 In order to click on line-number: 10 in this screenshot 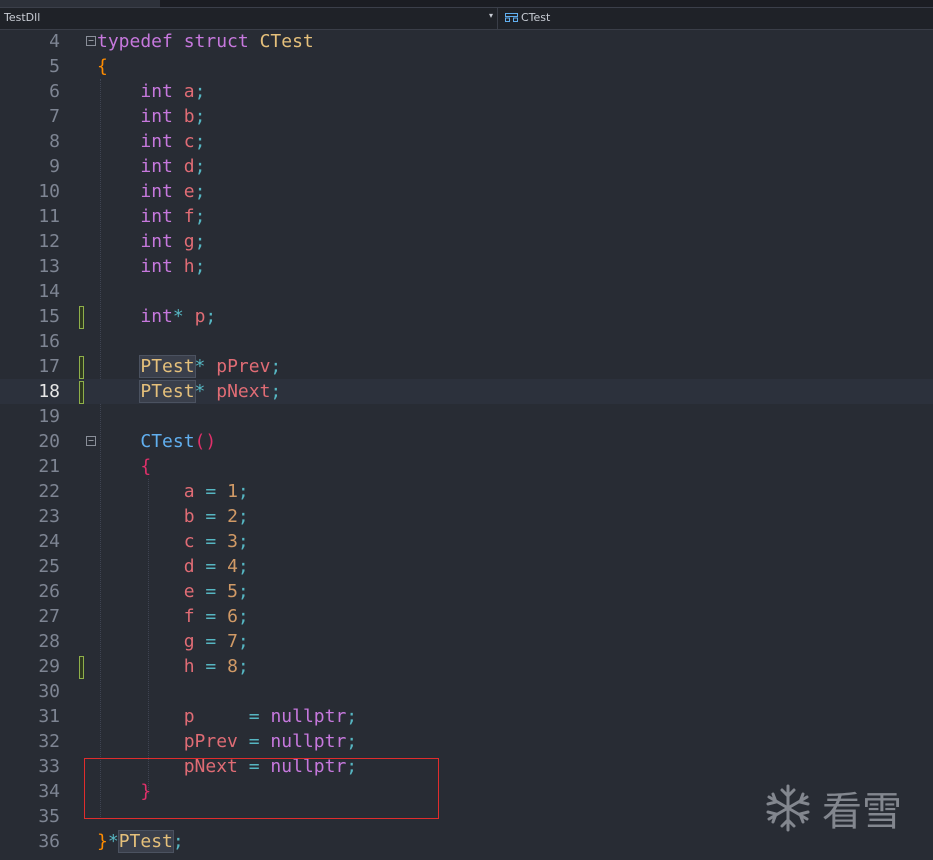, I will do `click(49, 191)`.